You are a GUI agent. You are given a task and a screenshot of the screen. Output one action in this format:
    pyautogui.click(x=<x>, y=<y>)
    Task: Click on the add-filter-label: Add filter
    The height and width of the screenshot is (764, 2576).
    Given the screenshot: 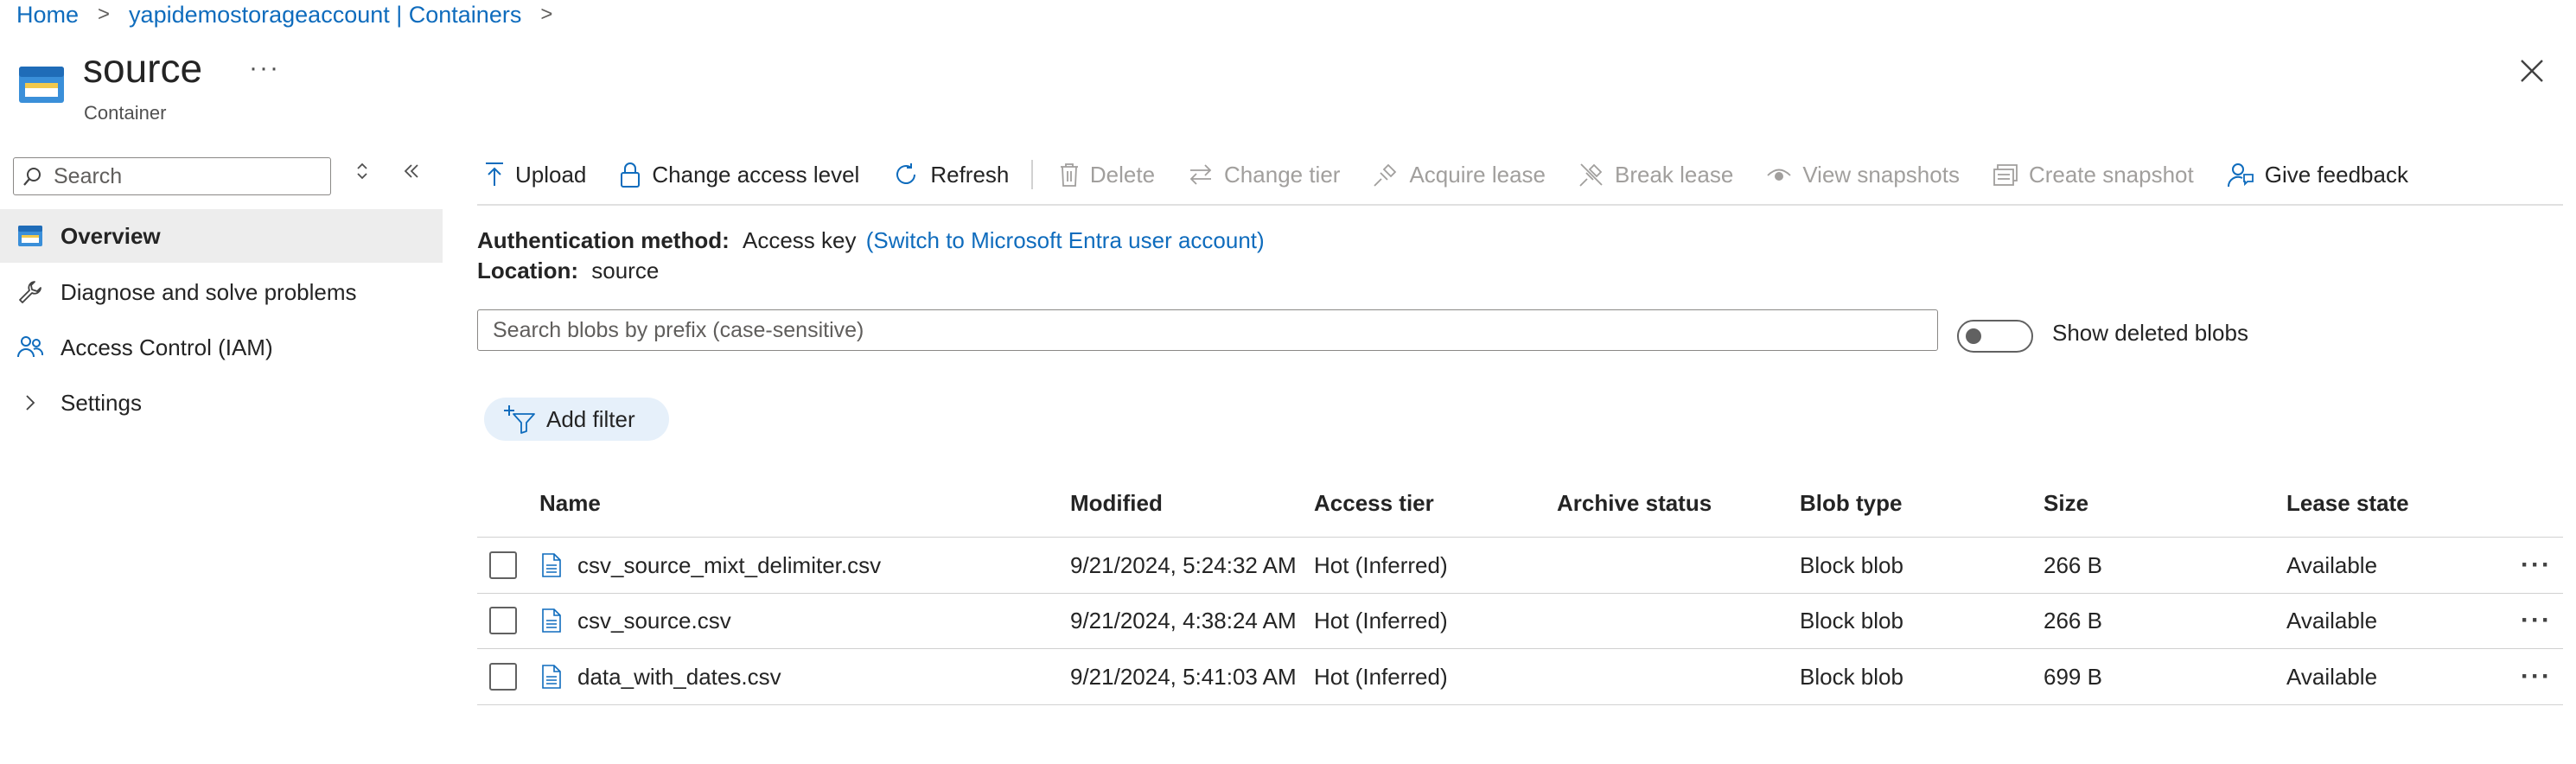 What is the action you would take?
    pyautogui.click(x=590, y=419)
    